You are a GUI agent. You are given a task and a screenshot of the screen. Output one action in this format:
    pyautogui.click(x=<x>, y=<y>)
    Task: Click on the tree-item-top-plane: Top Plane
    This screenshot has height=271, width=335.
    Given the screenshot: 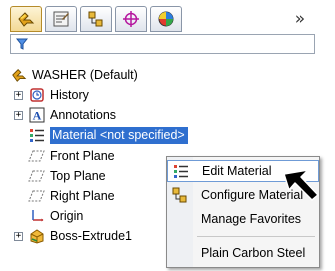 What is the action you would take?
    pyautogui.click(x=67, y=176)
    